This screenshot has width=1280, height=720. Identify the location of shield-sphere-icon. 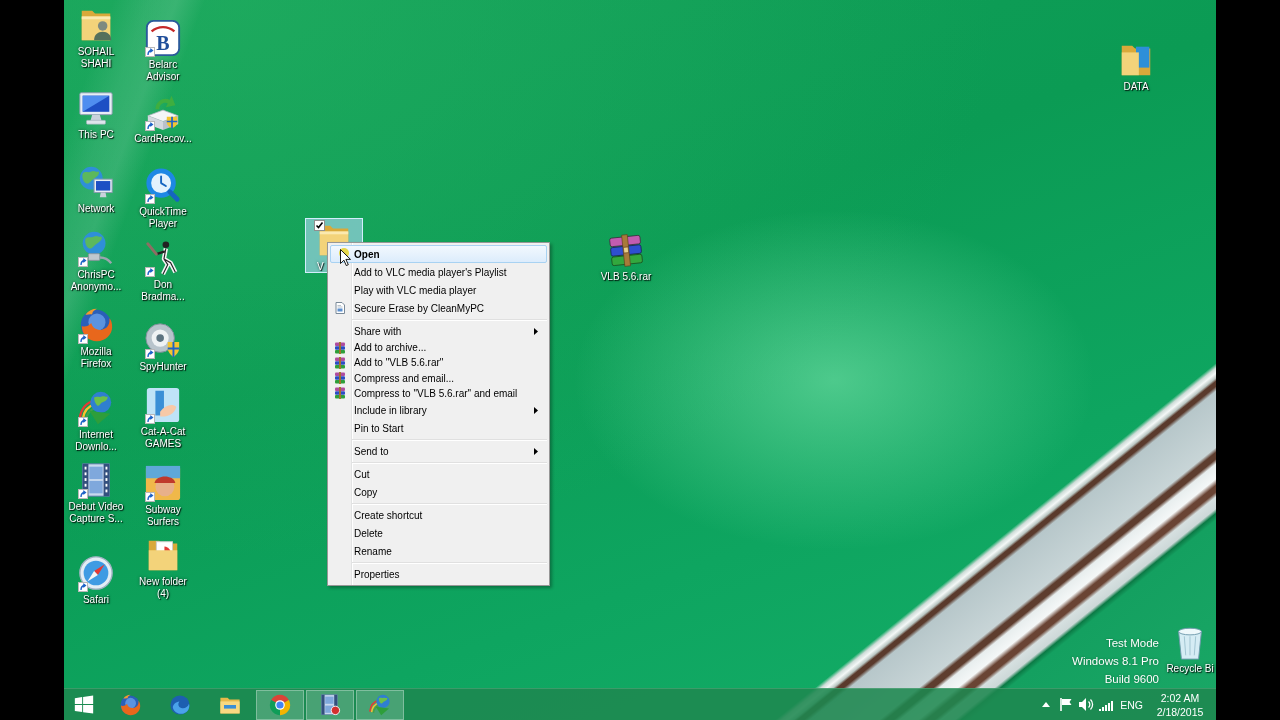
(163, 340).